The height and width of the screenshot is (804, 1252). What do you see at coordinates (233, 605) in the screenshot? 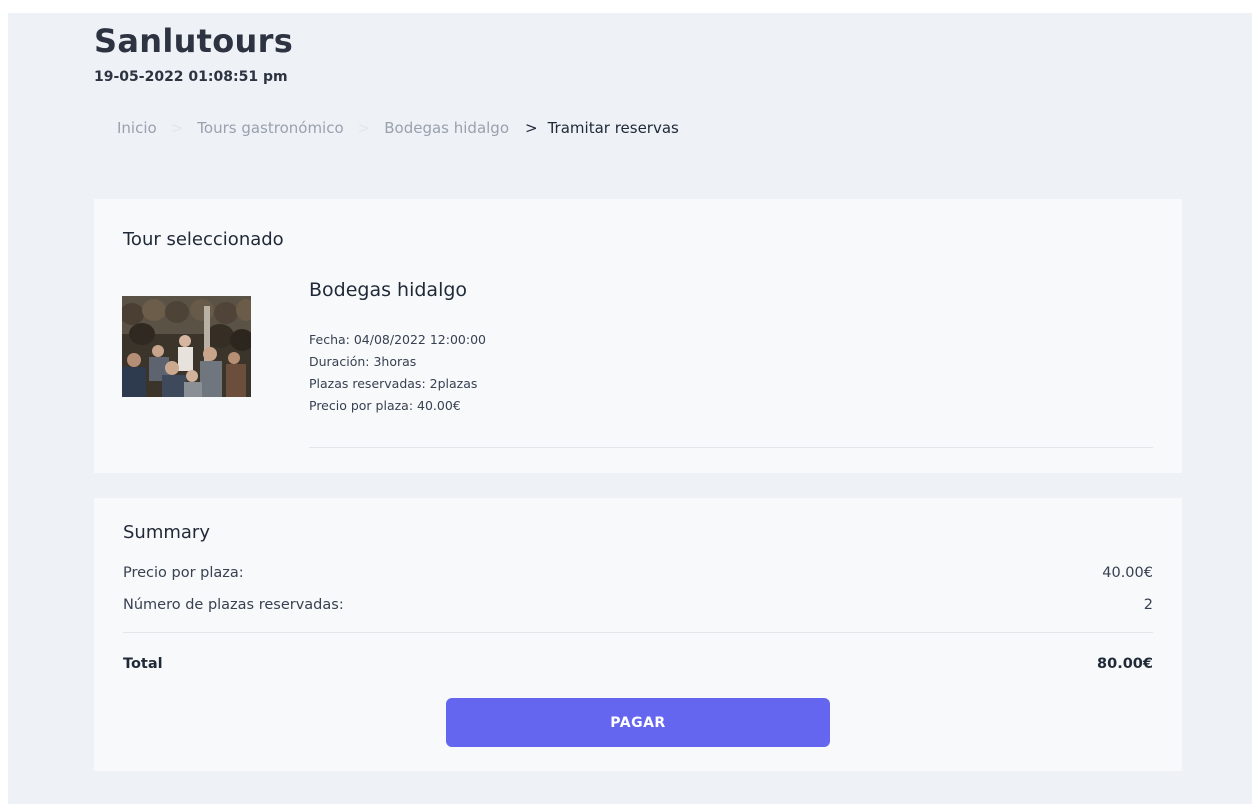
I see `reserved-seats-label: Número de plazas reservadas:` at bounding box center [233, 605].